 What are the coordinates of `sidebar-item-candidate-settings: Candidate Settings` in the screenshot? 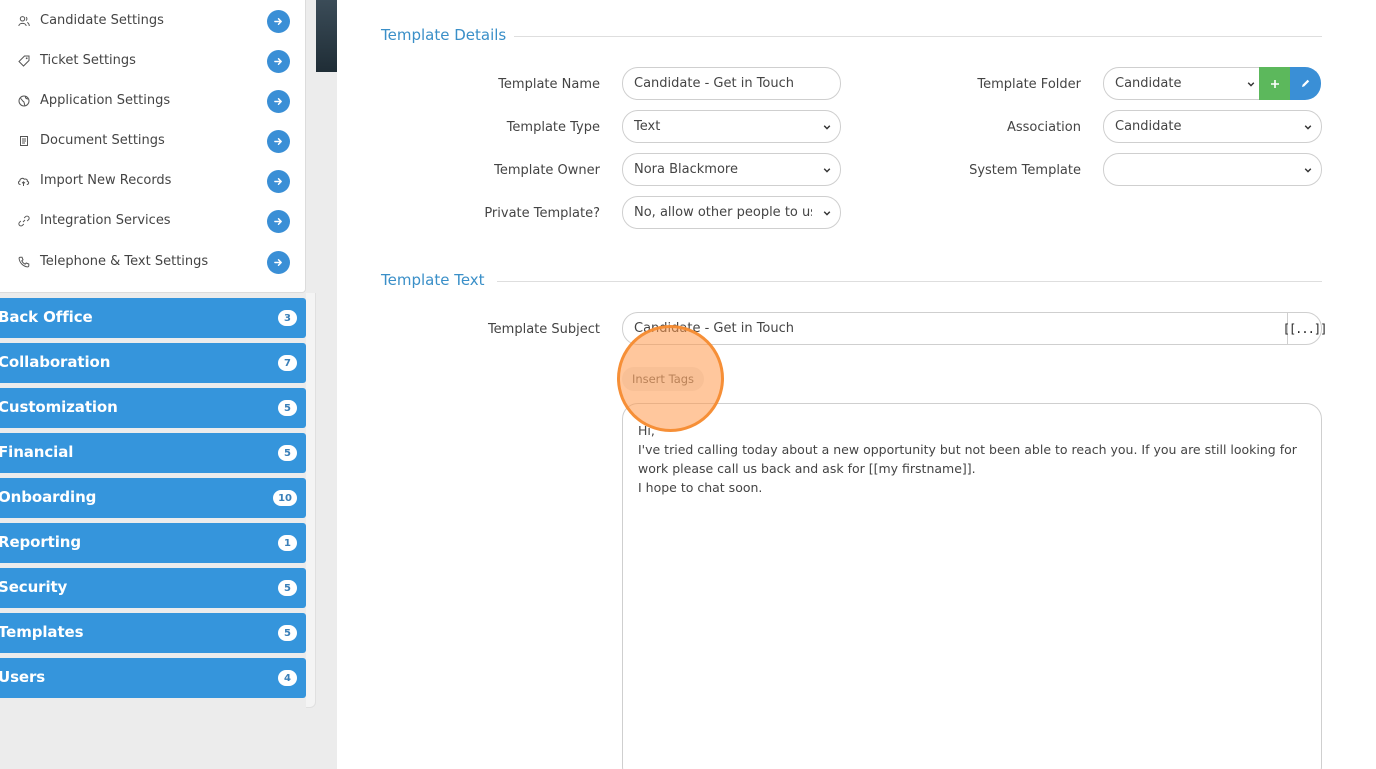 It's located at (153, 20).